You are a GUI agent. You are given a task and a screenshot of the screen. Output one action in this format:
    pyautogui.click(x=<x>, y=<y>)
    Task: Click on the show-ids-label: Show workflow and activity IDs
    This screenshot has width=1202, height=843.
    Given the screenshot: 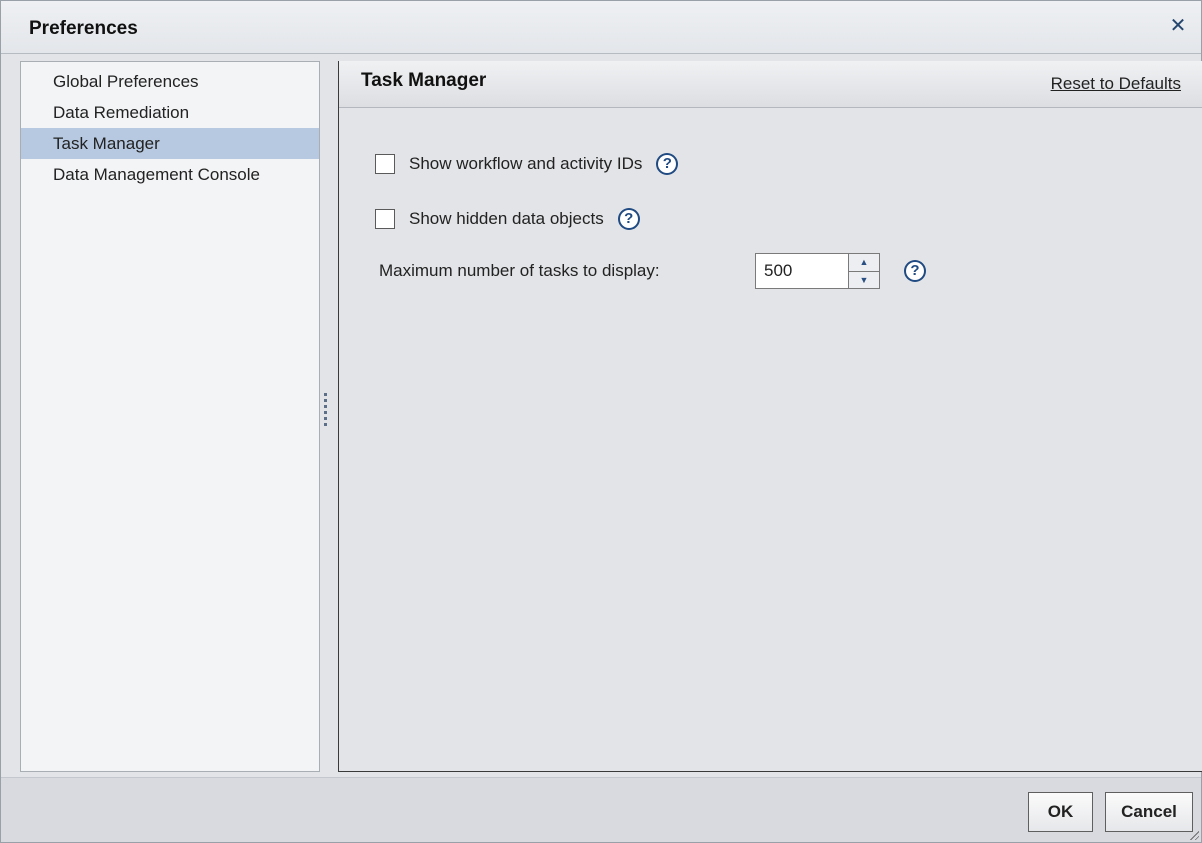 What is the action you would take?
    pyautogui.click(x=526, y=163)
    